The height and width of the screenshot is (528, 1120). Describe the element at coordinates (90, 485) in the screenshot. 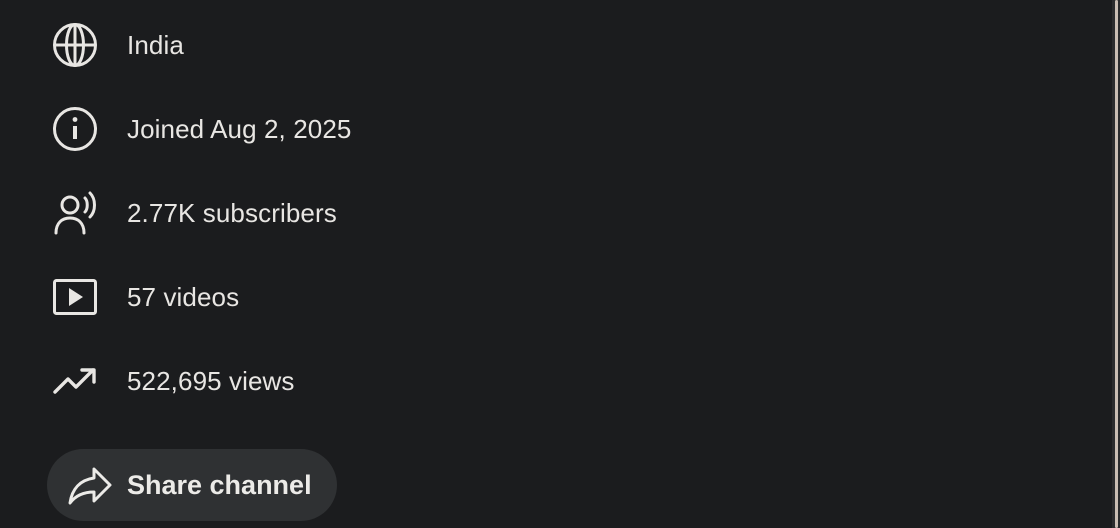

I see `share-icon` at that location.